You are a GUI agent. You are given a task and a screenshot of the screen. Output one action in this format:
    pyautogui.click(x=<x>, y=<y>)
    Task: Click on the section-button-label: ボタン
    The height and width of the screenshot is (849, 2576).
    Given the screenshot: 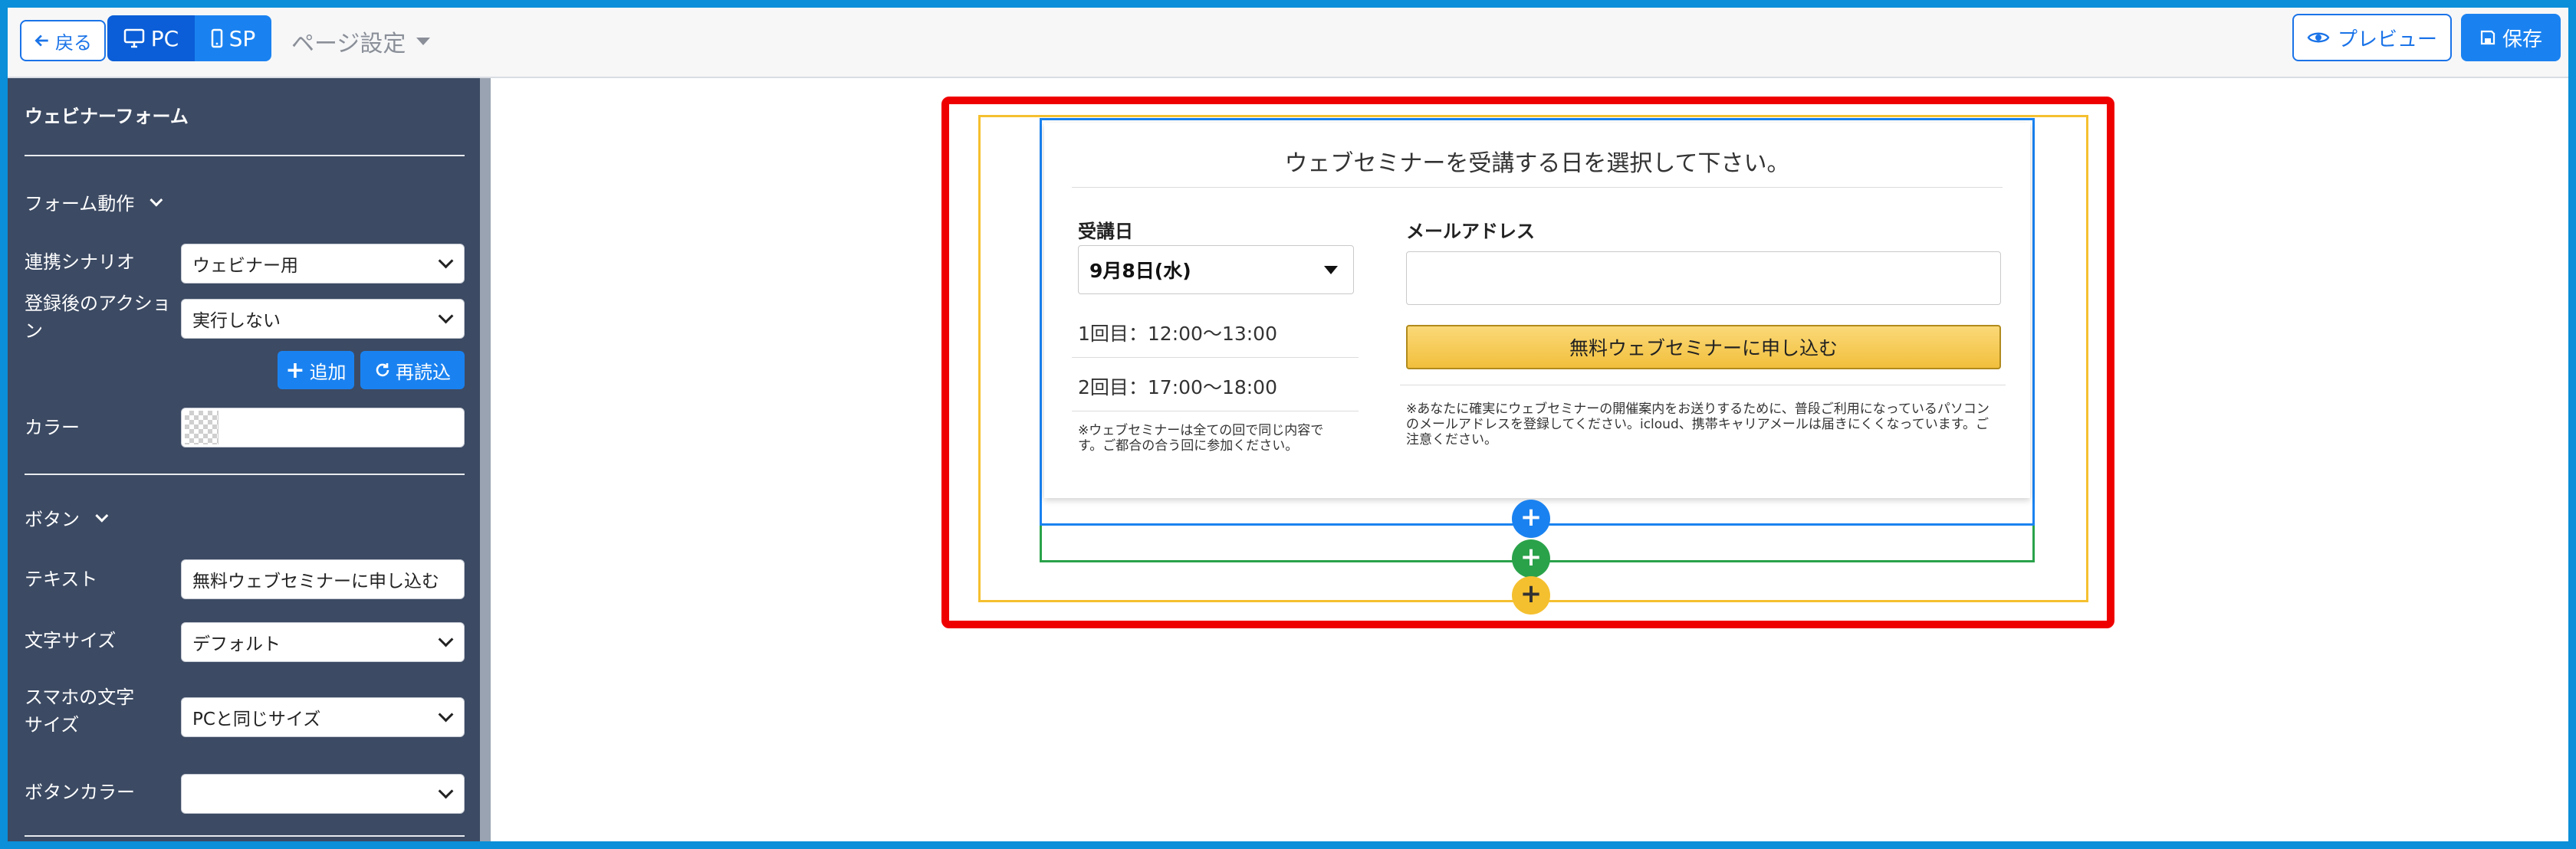 What is the action you would take?
    pyautogui.click(x=53, y=519)
    